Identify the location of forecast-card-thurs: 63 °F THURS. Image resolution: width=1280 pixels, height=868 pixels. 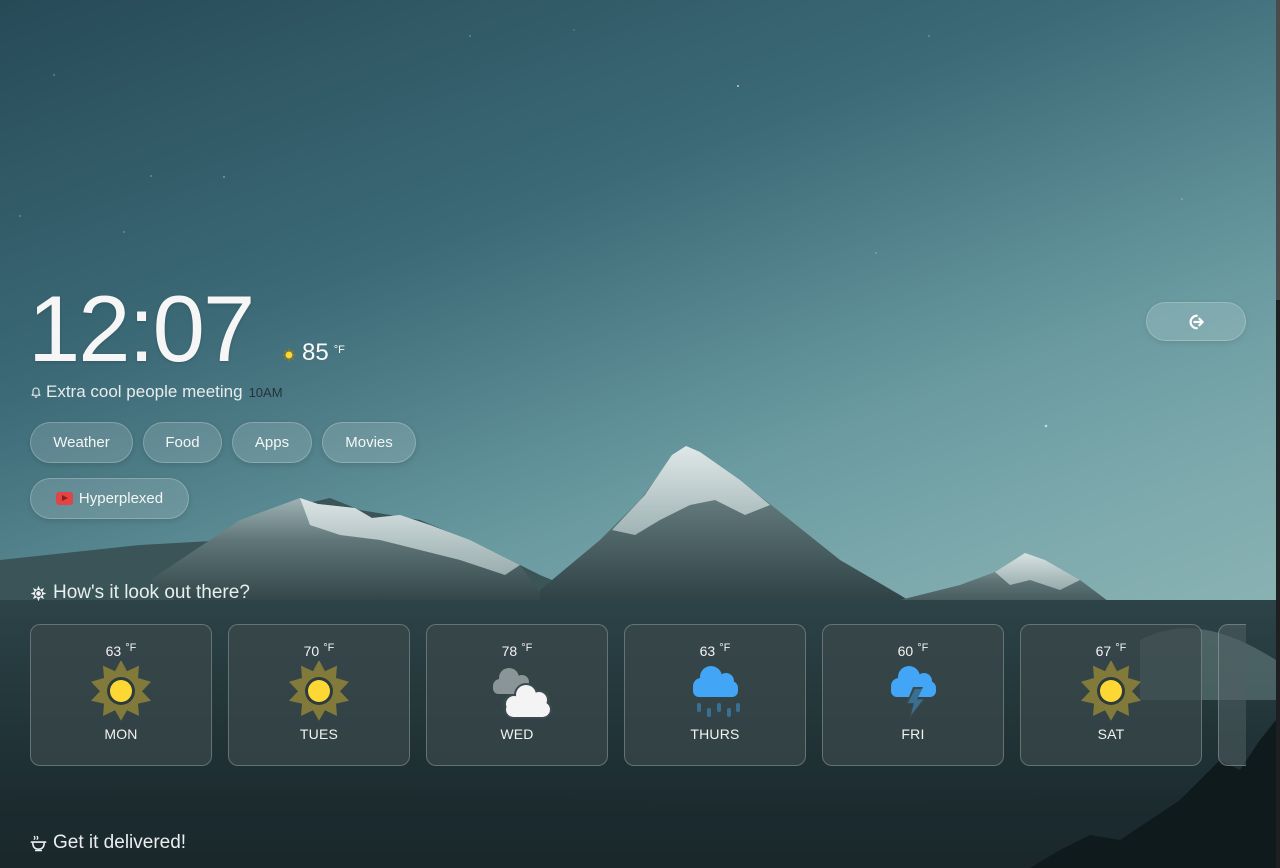
(715, 695).